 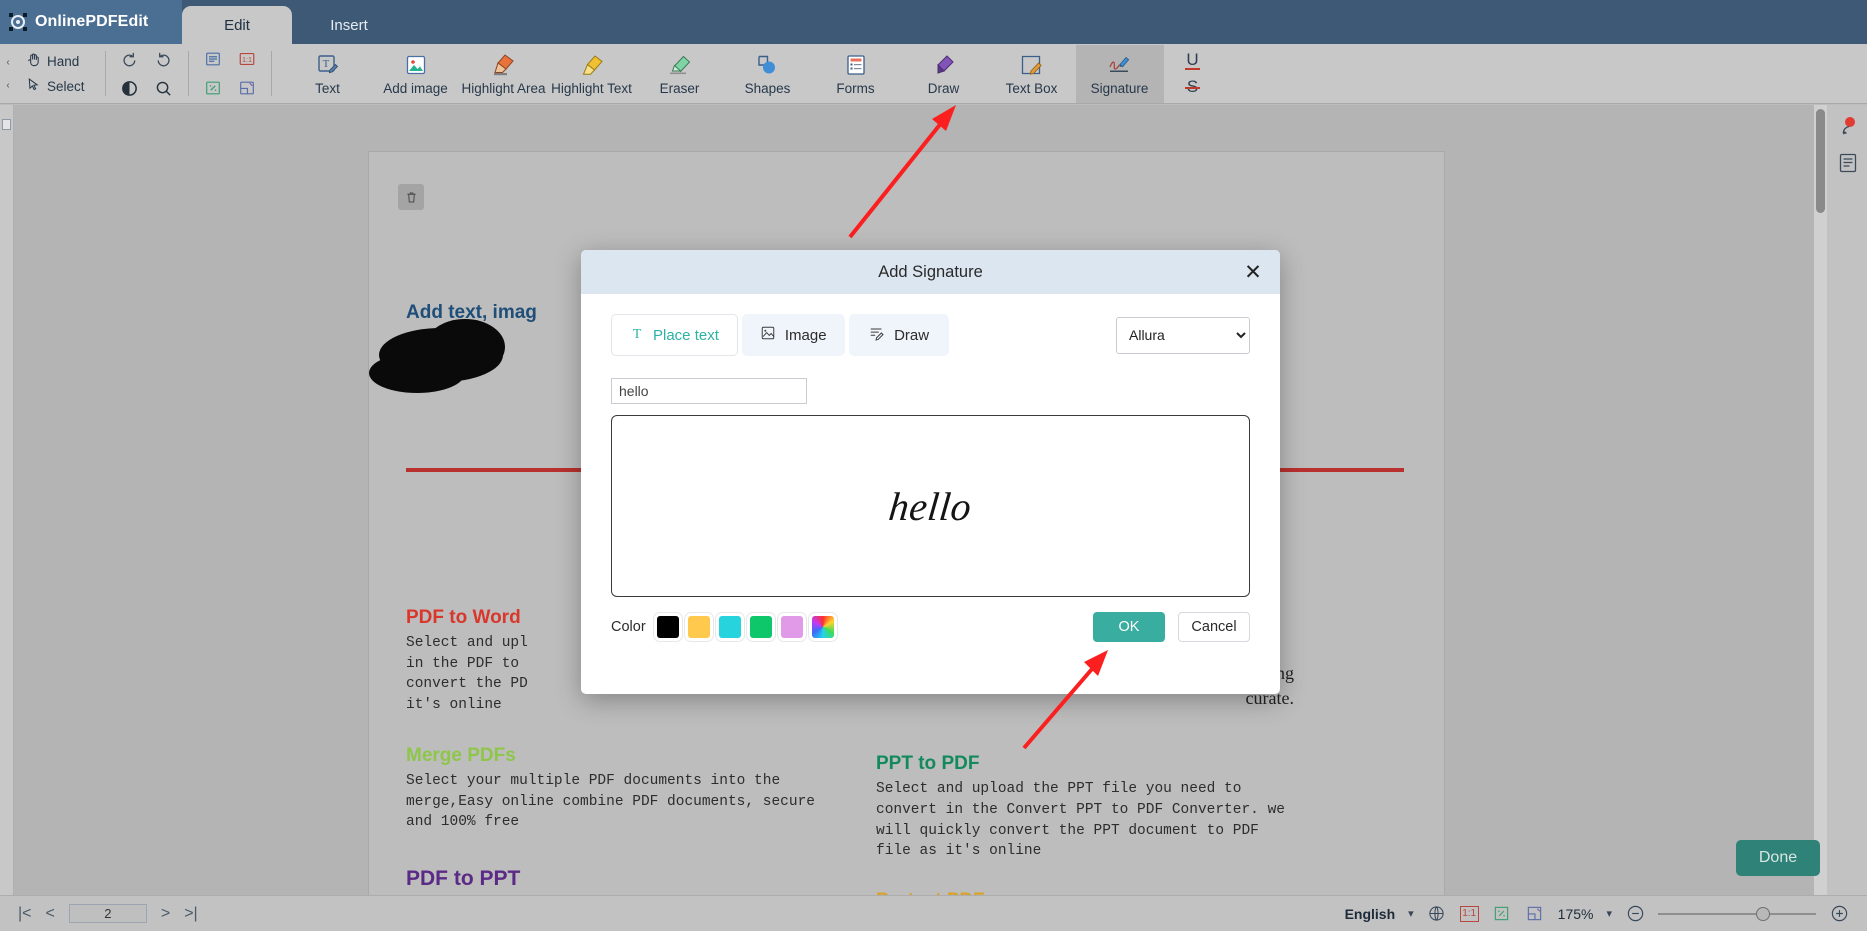 What do you see at coordinates (50, 914) in the screenshot?
I see `prev-page-icon: <` at bounding box center [50, 914].